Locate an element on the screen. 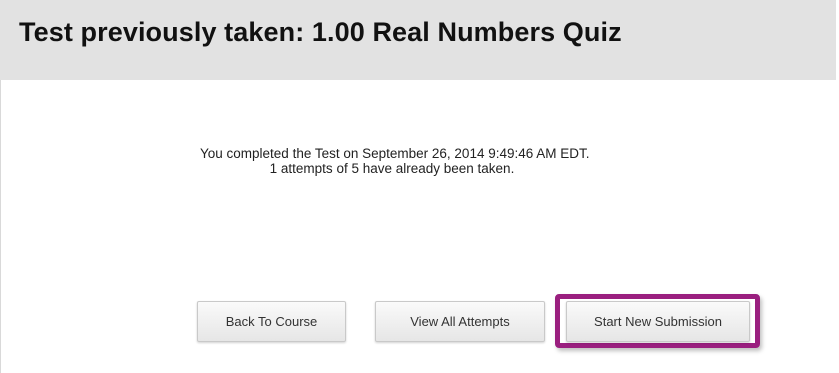  view-all-attempts-button: View All Attempts is located at coordinates (460, 321).